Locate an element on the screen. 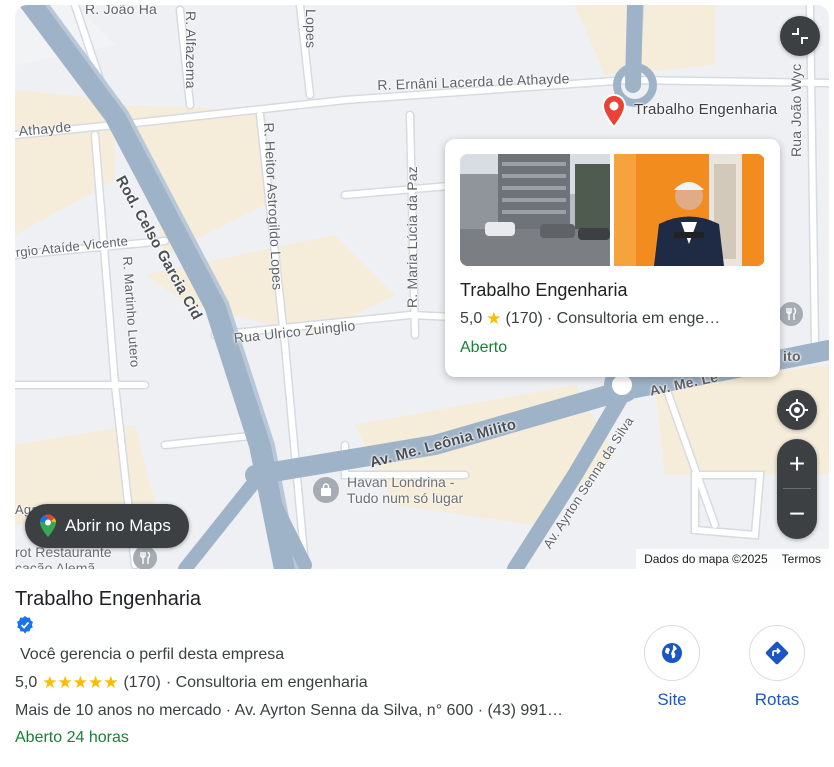 This screenshot has width=834, height=767. my-location-button is located at coordinates (797, 410).